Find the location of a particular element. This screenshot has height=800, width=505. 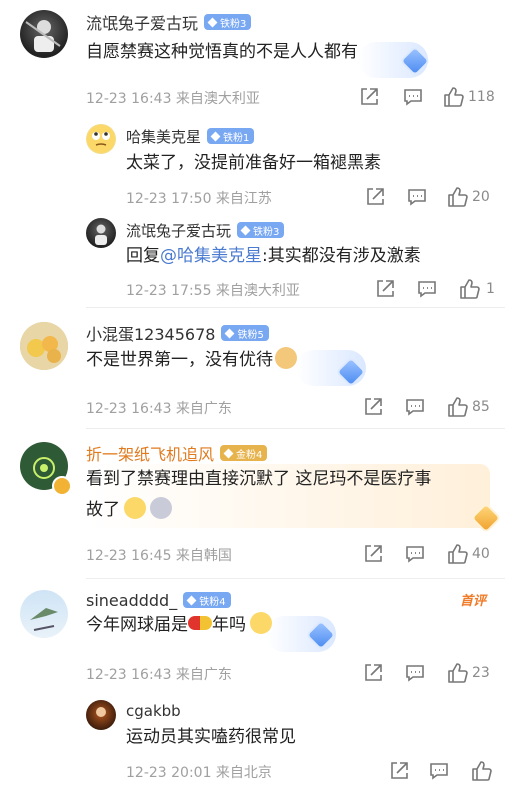

like-count: 118 is located at coordinates (481, 97).